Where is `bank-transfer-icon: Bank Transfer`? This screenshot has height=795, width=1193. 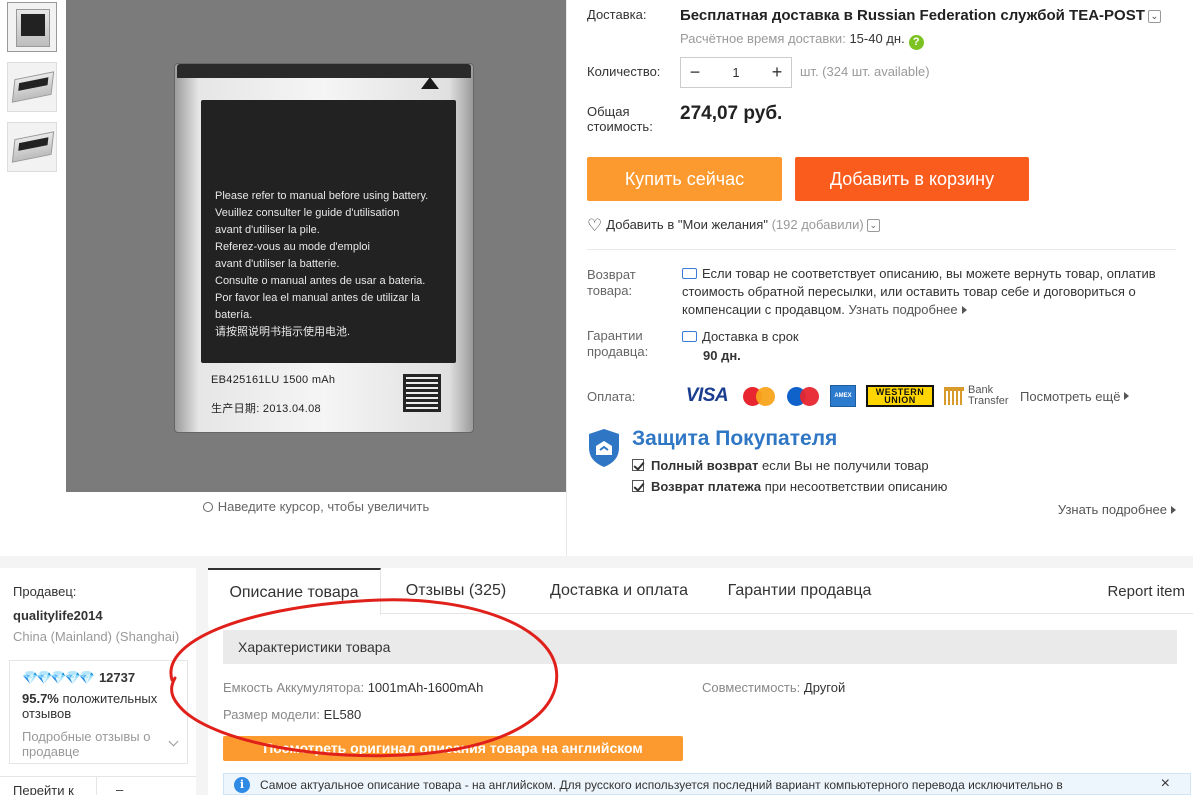
bank-transfer-icon: Bank Transfer is located at coordinates (977, 396).